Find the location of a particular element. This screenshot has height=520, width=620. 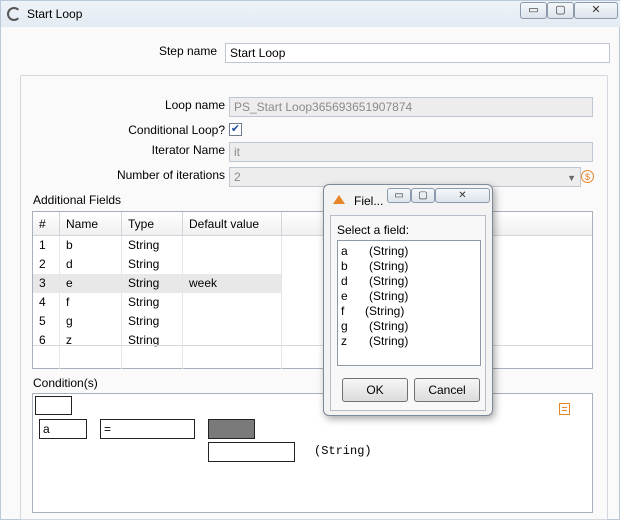

chevron-down-icon: ▼ is located at coordinates (571, 178).